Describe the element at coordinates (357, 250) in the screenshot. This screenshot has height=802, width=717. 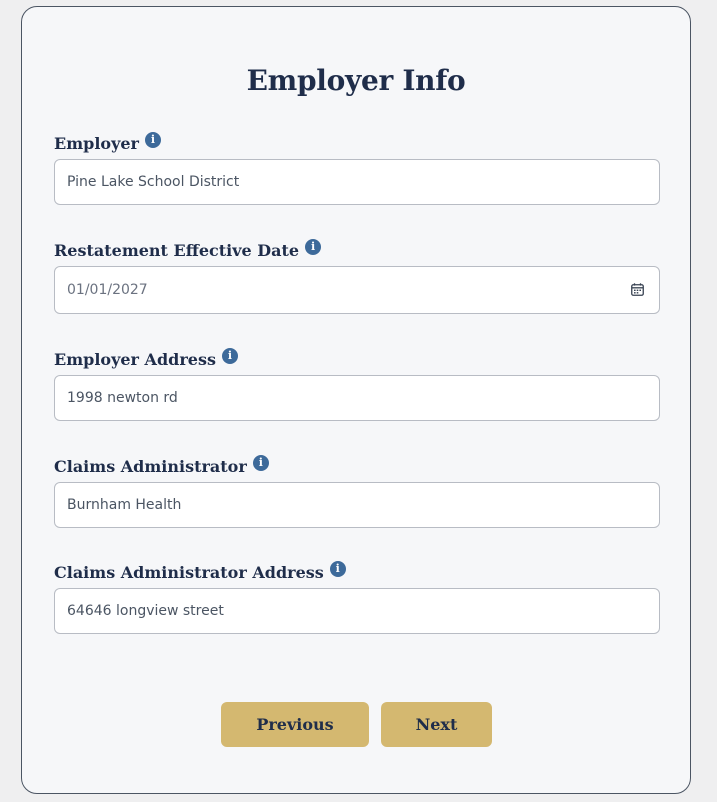
I see `restatement-date-label-row: Restatement Effective Date i` at that location.